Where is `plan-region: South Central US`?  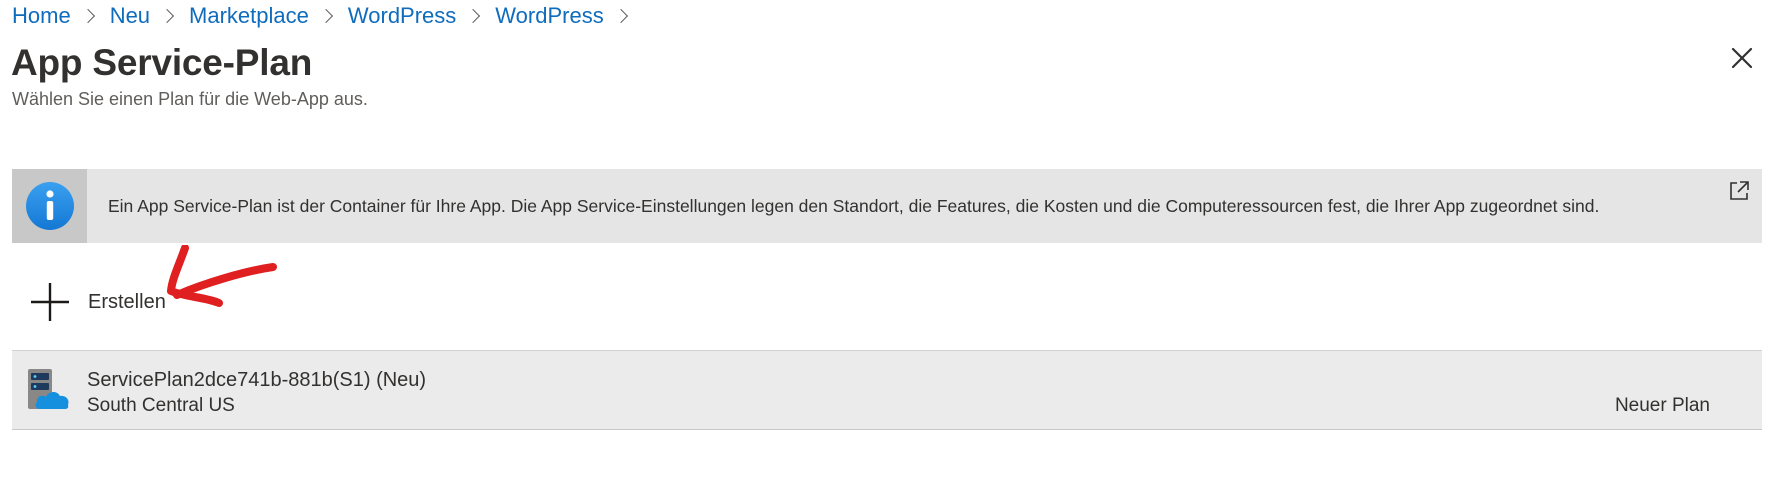
plan-region: South Central US is located at coordinates (161, 405).